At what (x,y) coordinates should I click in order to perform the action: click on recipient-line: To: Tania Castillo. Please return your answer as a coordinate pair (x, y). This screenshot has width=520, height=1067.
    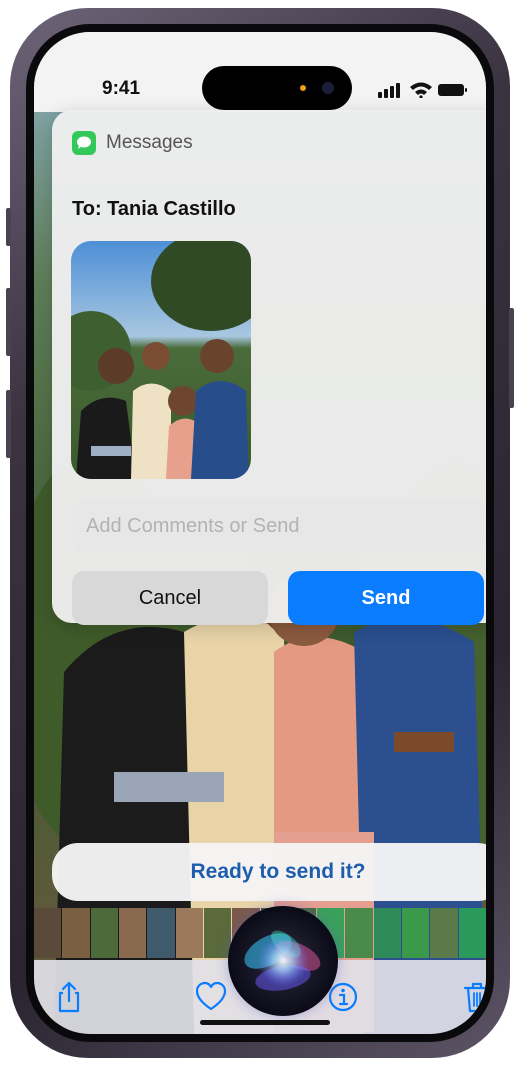
    Looking at the image, I should click on (154, 209).